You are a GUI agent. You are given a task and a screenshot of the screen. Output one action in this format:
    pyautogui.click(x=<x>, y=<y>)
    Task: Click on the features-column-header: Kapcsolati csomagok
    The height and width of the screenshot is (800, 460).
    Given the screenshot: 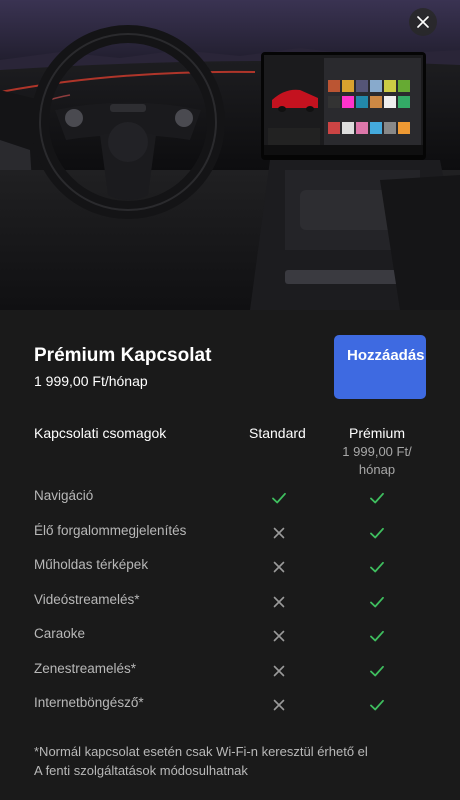 What is the action you would take?
    pyautogui.click(x=100, y=433)
    